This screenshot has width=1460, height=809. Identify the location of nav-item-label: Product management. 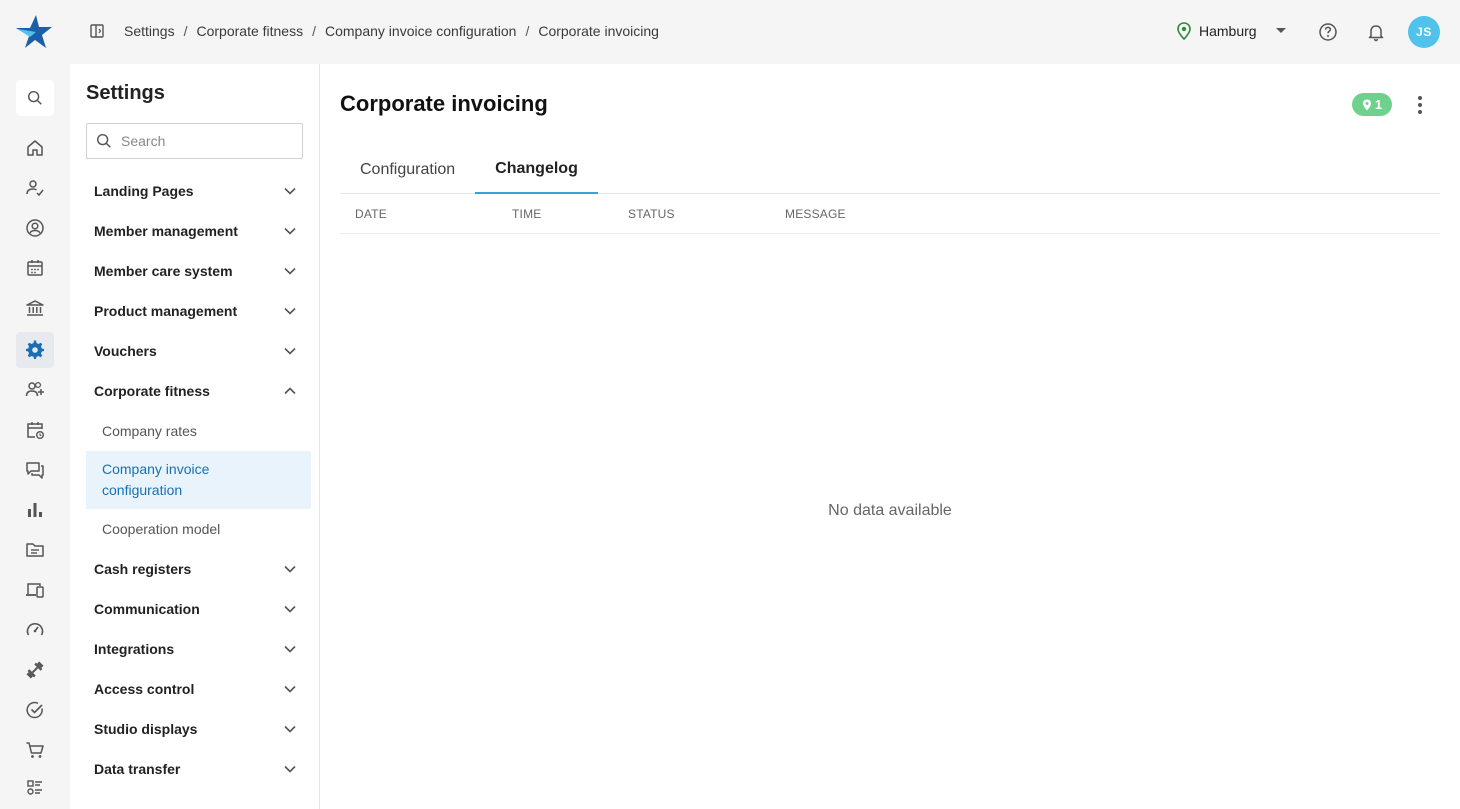
(166, 311).